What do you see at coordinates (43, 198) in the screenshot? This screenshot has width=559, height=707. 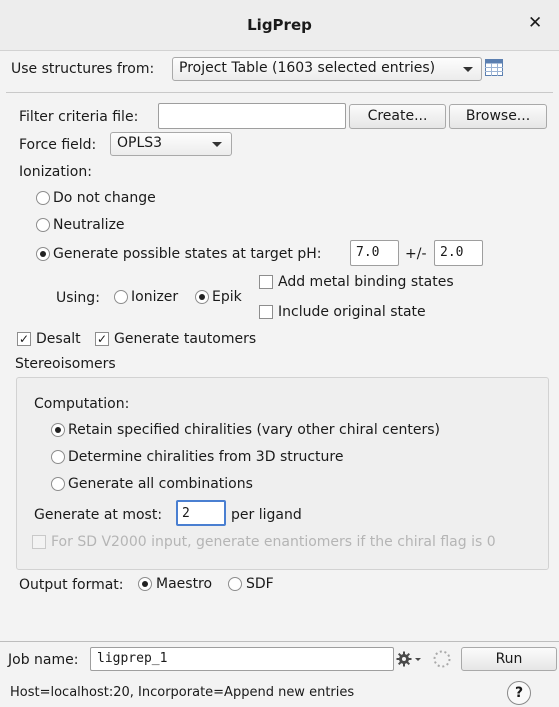 I see `radio-do-not-change` at bounding box center [43, 198].